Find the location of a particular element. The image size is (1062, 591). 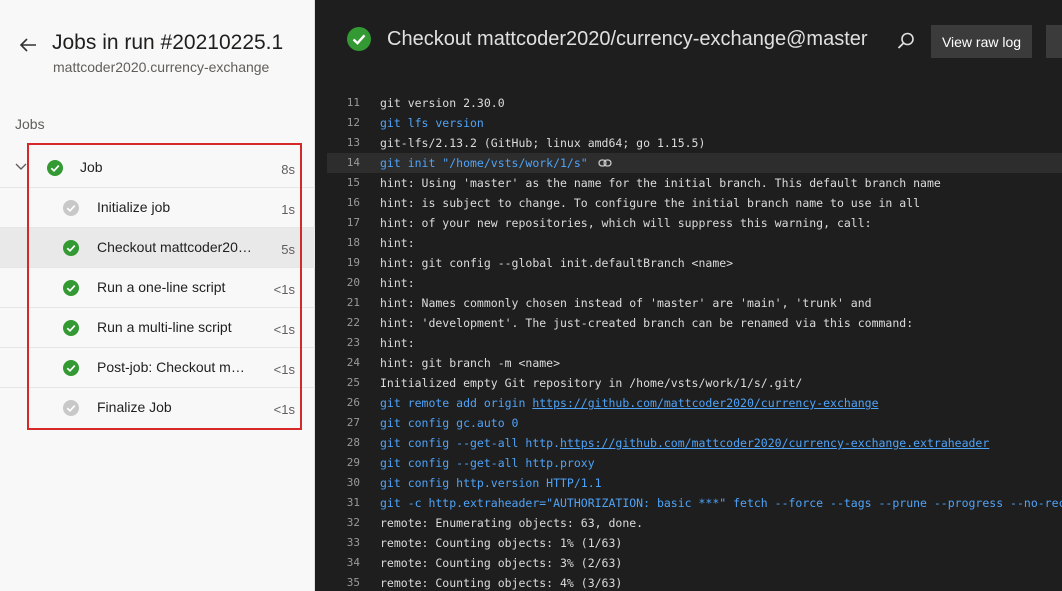

job-label: Job is located at coordinates (91, 167).